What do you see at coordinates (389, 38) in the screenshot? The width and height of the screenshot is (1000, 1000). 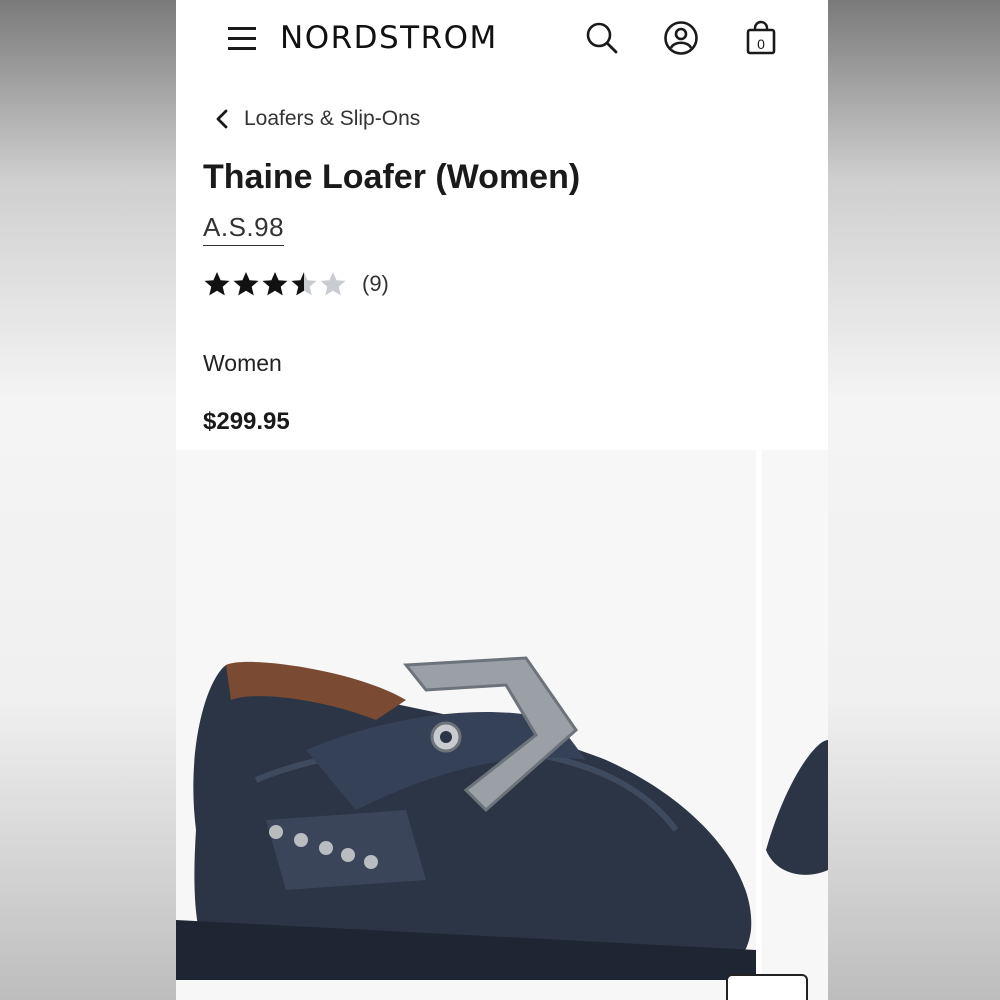 I see `nordstrom-logo: NORDSTROM` at bounding box center [389, 38].